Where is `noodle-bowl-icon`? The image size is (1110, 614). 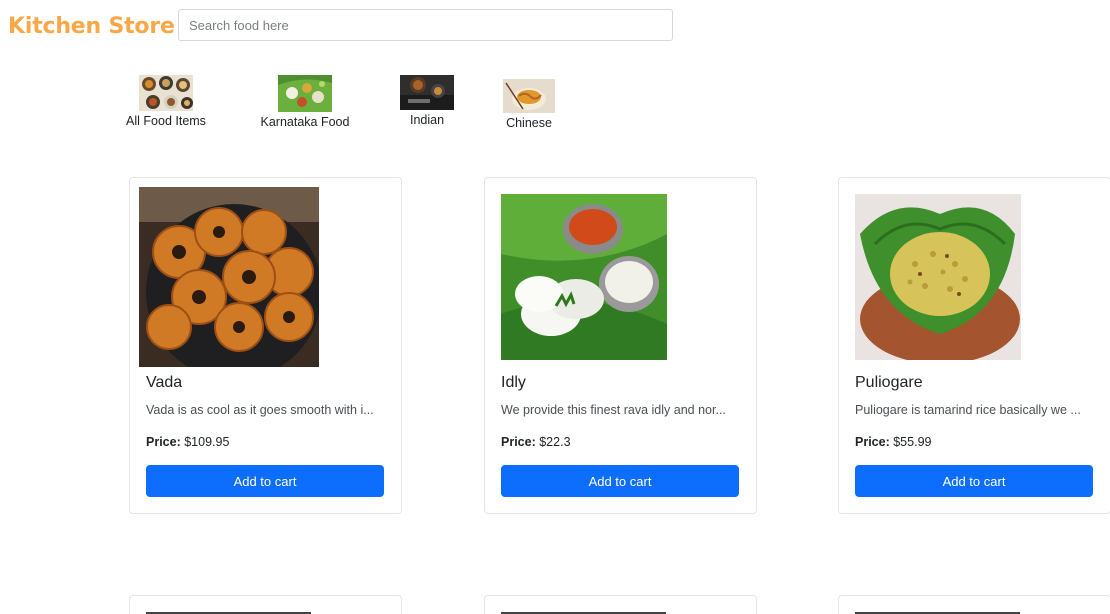
noodle-bowl-icon is located at coordinates (529, 96).